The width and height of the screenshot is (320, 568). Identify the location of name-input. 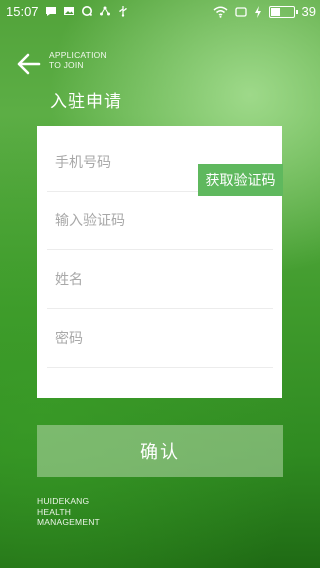
(155, 279).